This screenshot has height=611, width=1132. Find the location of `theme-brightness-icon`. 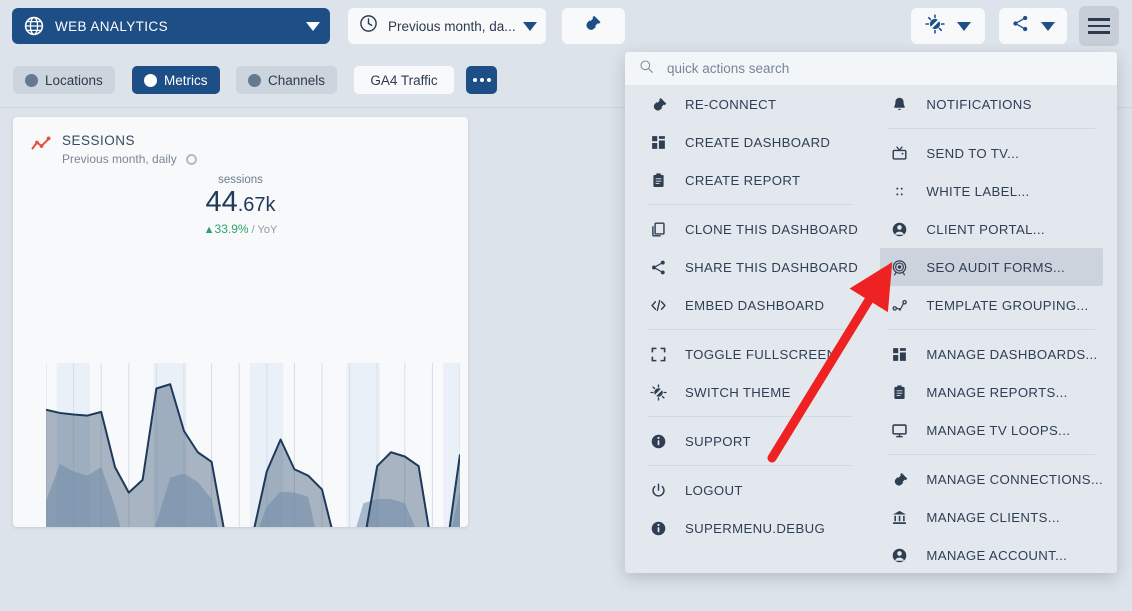

theme-brightness-icon is located at coordinates (935, 26).